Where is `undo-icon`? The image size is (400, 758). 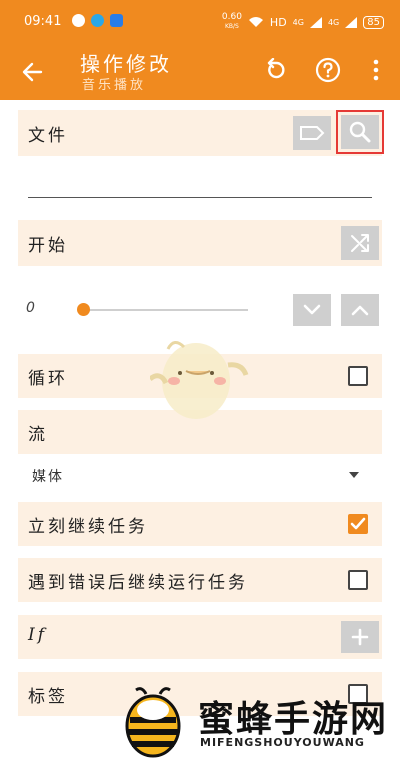
undo-icon is located at coordinates (276, 68).